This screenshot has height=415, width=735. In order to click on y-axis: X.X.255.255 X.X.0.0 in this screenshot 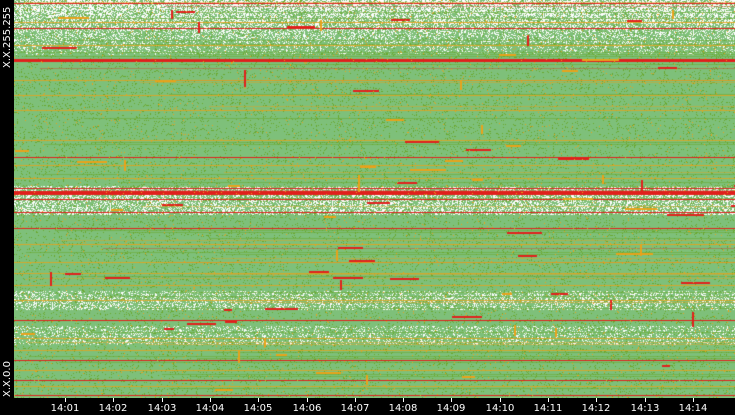, I will do `click(7, 199)`.